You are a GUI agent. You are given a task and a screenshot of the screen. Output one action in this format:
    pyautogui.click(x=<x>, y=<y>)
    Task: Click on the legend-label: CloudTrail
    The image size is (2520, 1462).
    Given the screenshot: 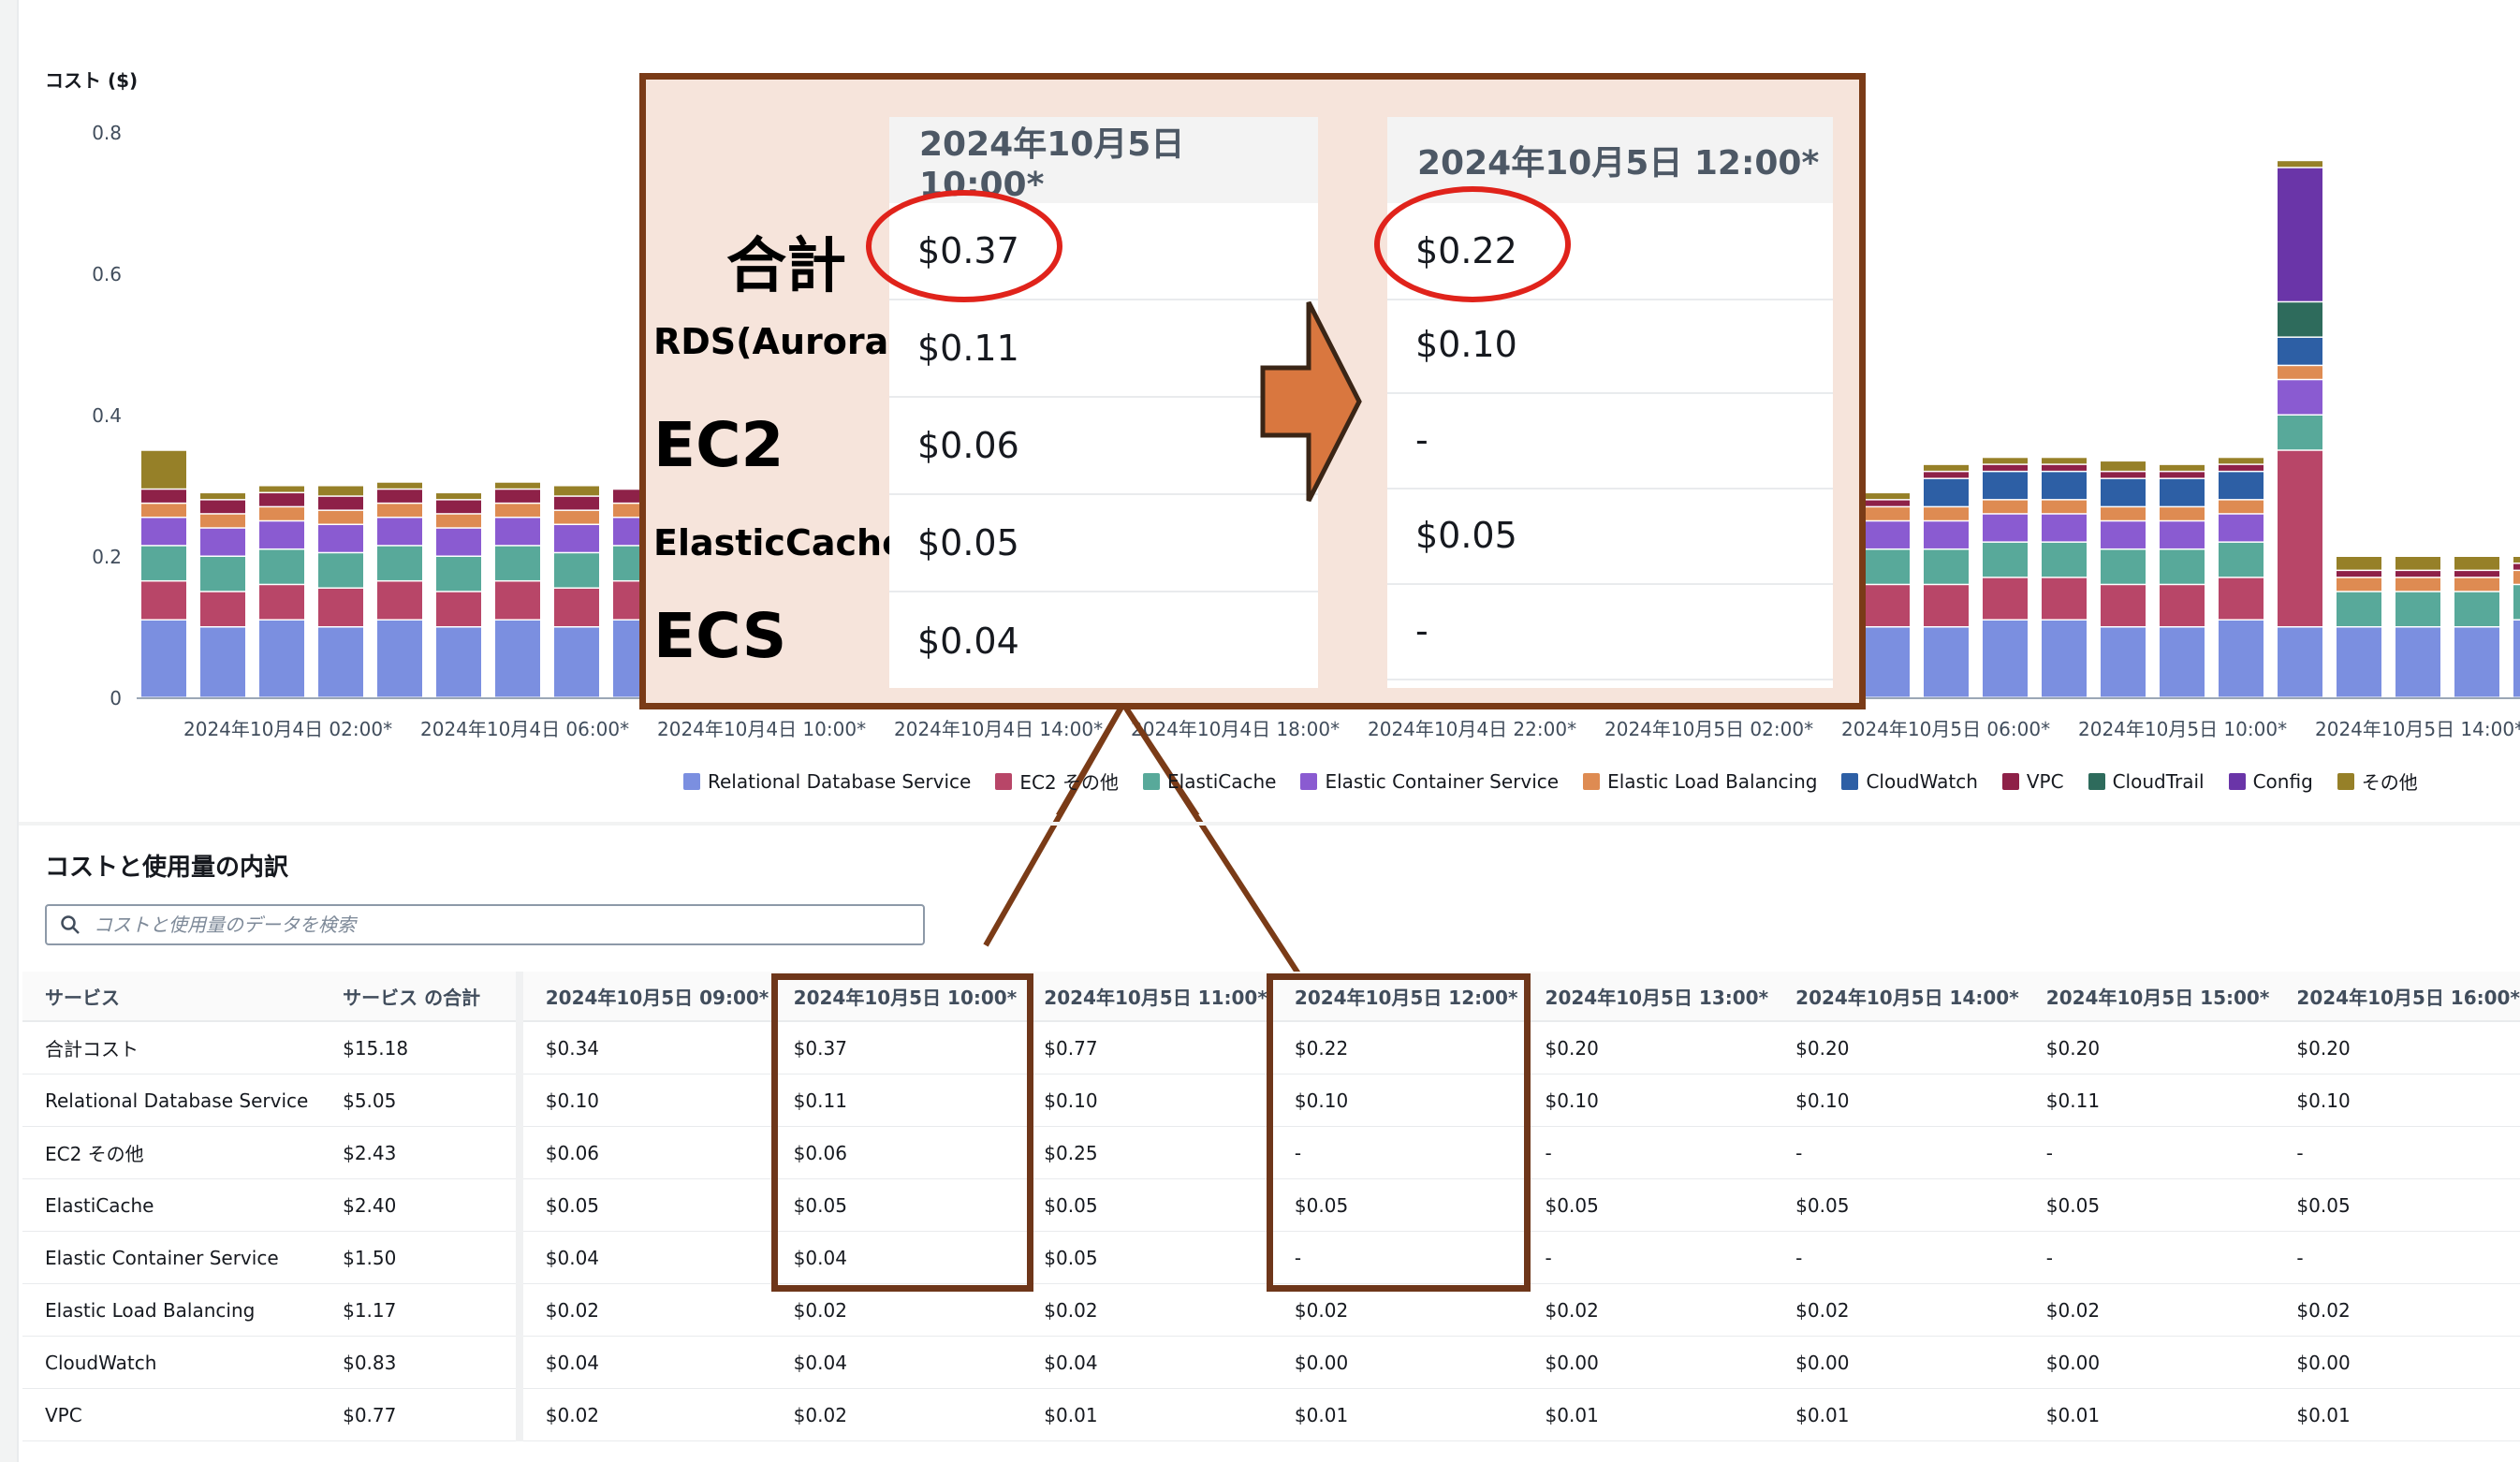 What is the action you would take?
    pyautogui.click(x=2158, y=781)
    